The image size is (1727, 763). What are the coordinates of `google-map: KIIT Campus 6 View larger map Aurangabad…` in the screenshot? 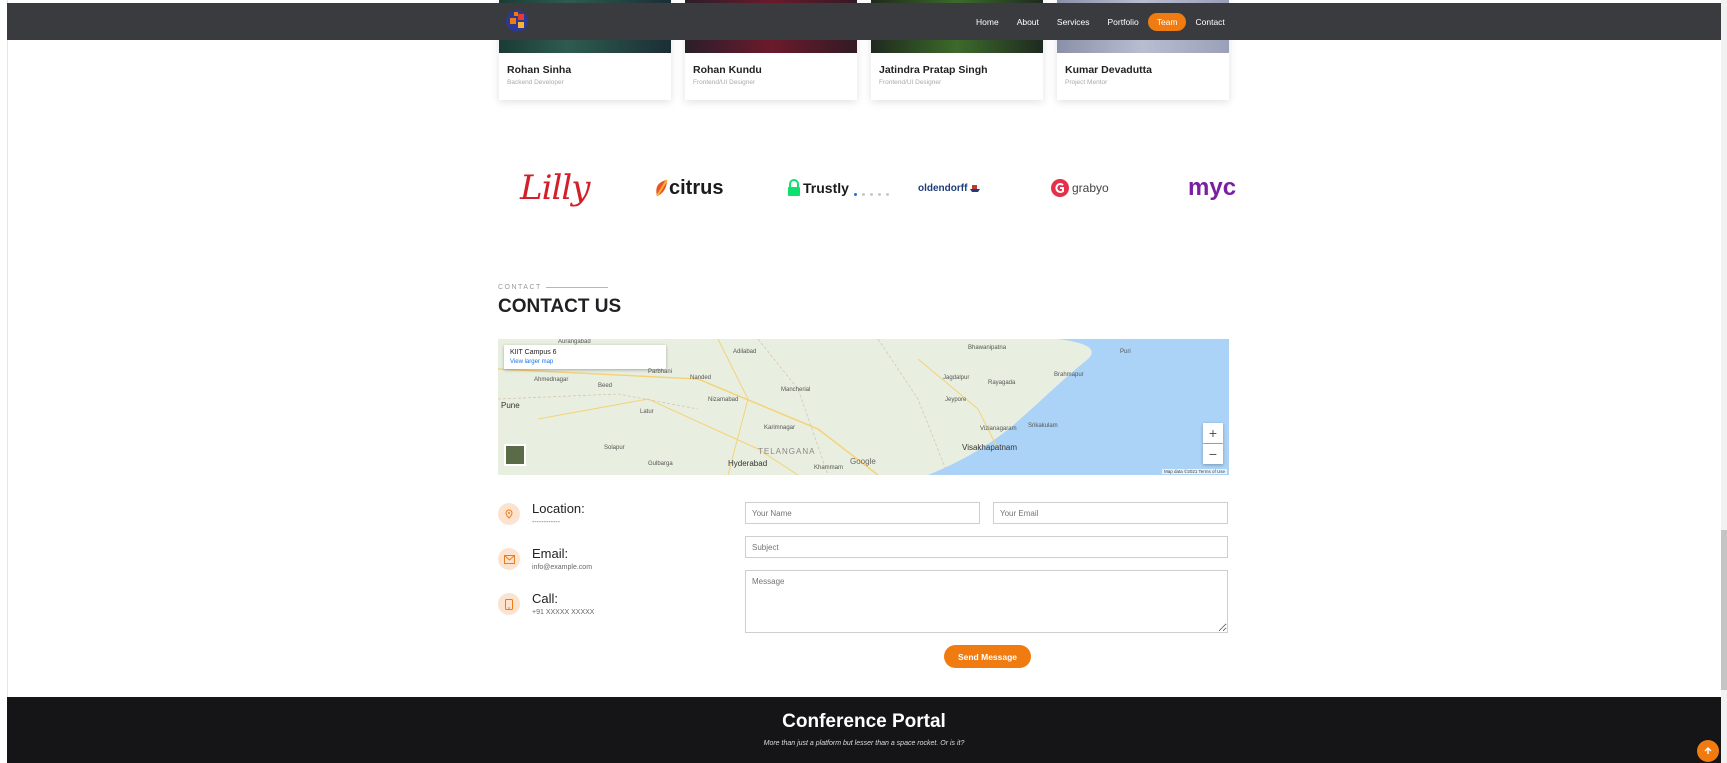 It's located at (863, 407).